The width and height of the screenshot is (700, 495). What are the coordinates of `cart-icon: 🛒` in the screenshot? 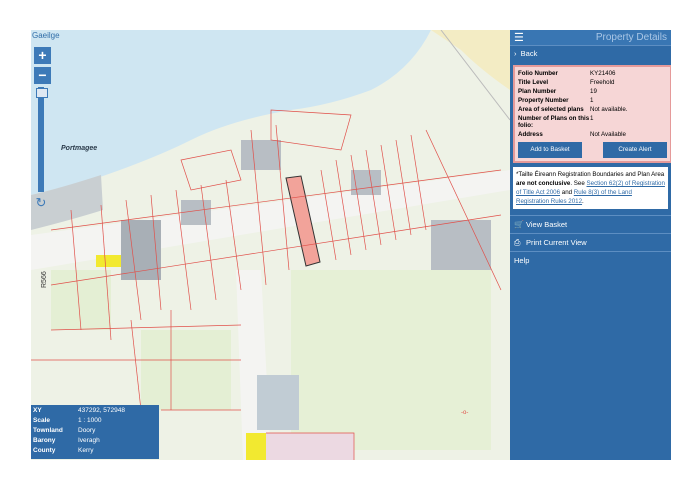 It's located at (519, 224).